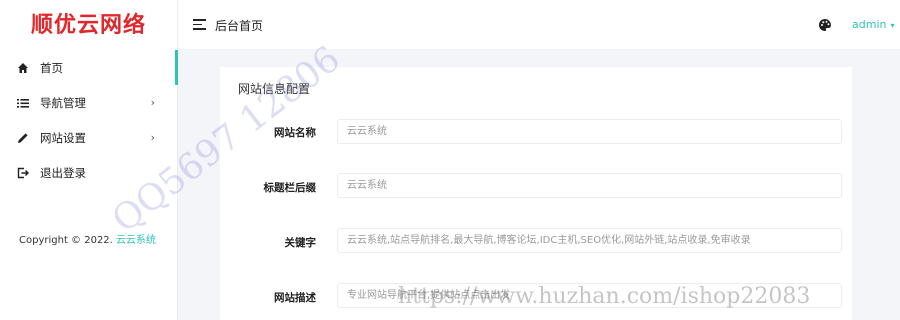  Describe the element at coordinates (589, 131) in the screenshot. I see `site-name-input` at that location.